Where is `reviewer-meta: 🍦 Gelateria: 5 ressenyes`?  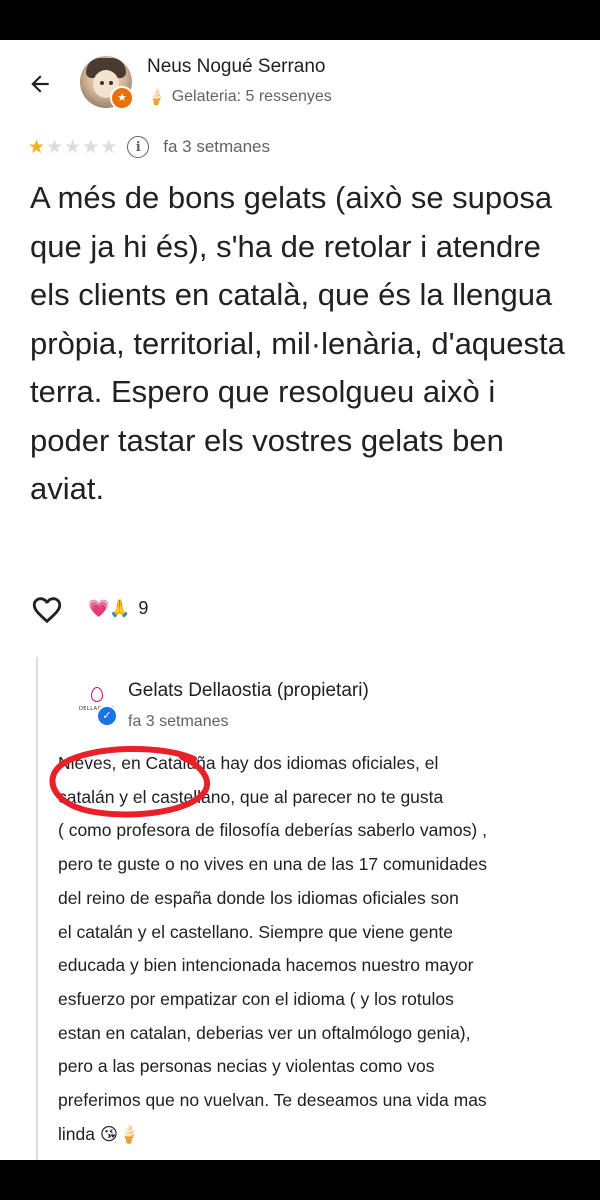 reviewer-meta: 🍦 Gelateria: 5 ressenyes is located at coordinates (239, 97).